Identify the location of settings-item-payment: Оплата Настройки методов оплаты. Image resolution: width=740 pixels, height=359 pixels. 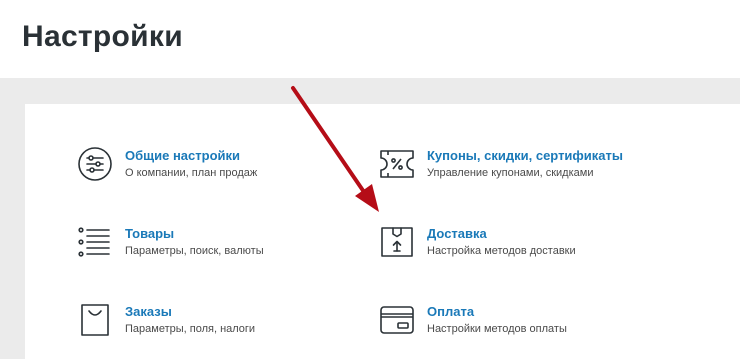
(529, 322).